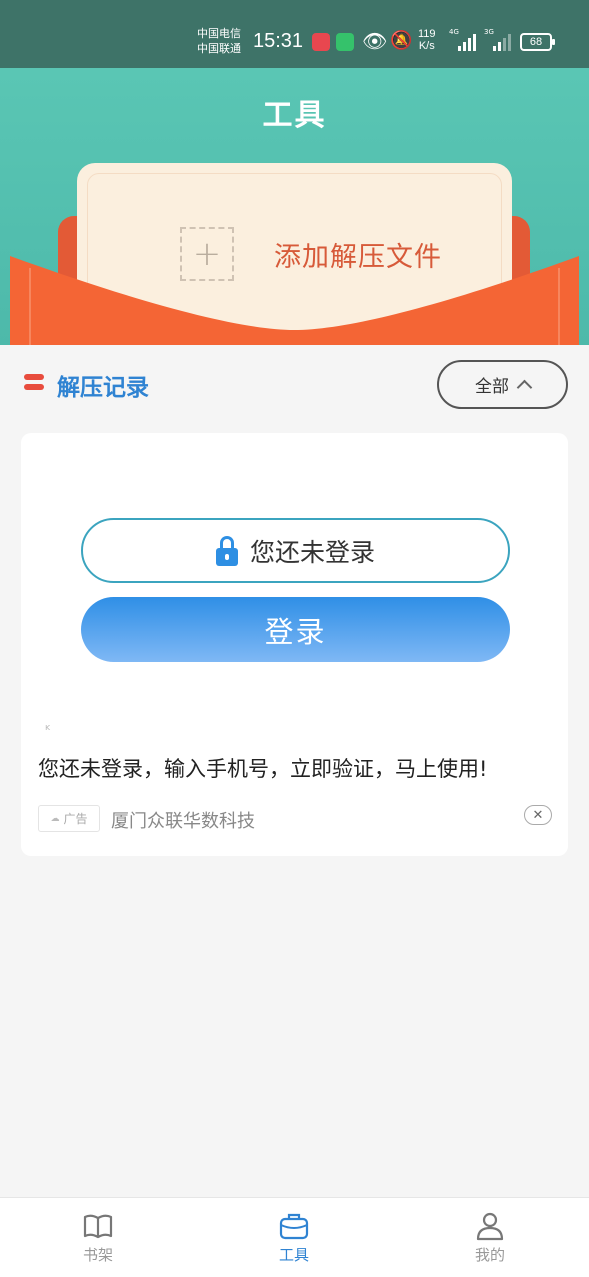 The image size is (589, 1277). What do you see at coordinates (537, 42) in the screenshot?
I see `battery-icon: 68` at bounding box center [537, 42].